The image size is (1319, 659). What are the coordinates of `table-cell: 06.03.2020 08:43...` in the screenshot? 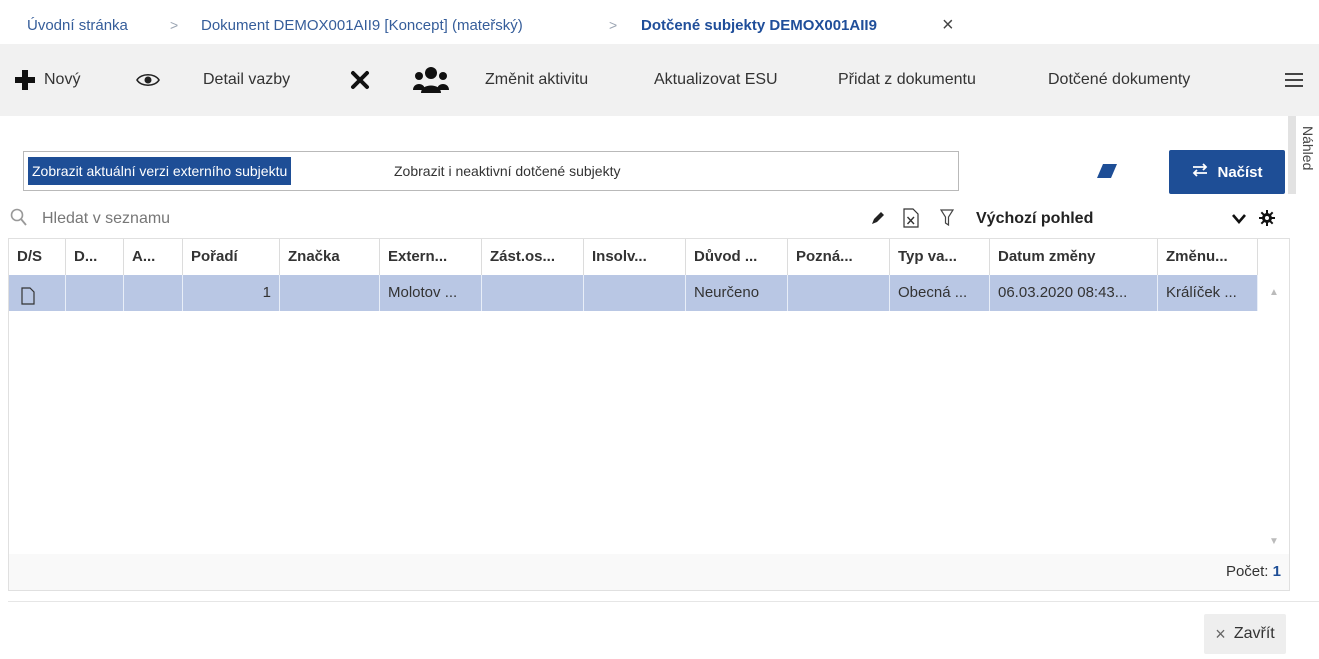 It's located at (1074, 293).